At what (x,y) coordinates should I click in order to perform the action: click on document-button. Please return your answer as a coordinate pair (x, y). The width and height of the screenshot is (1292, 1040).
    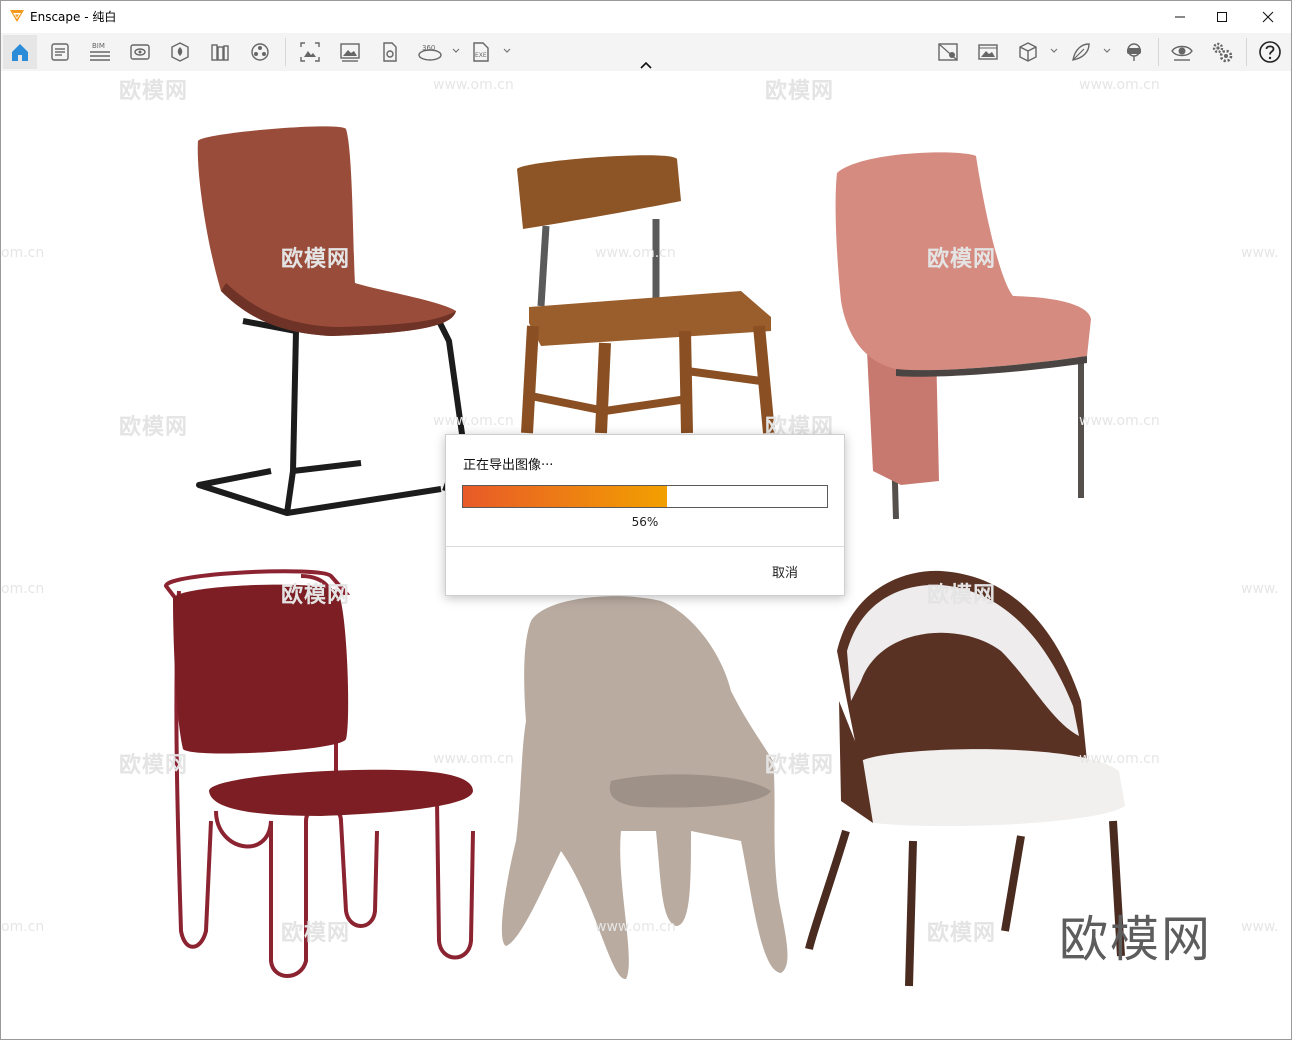
    Looking at the image, I should click on (60, 52).